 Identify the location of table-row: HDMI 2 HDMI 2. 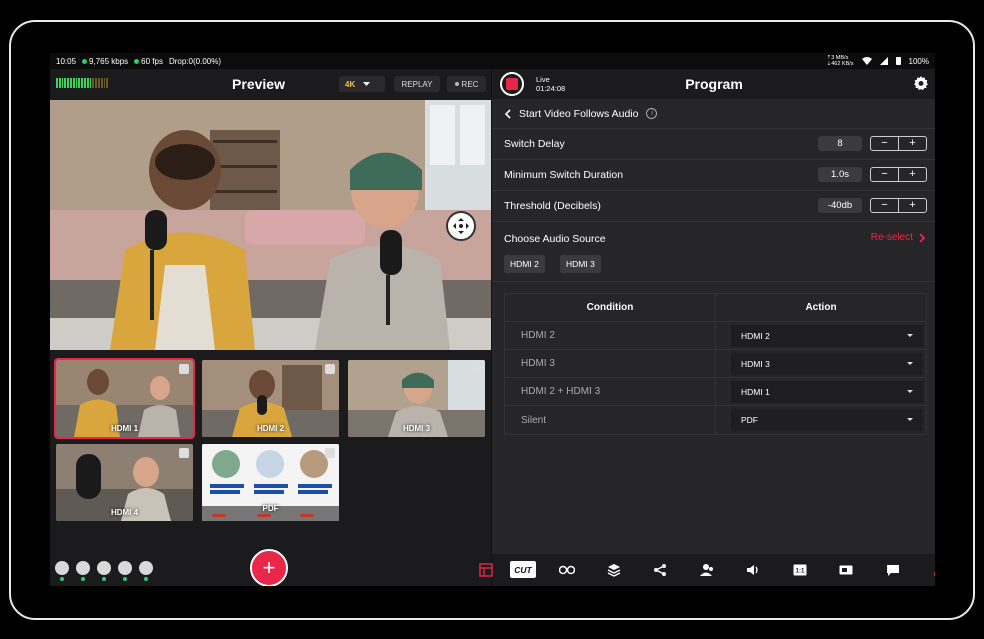
(715, 336).